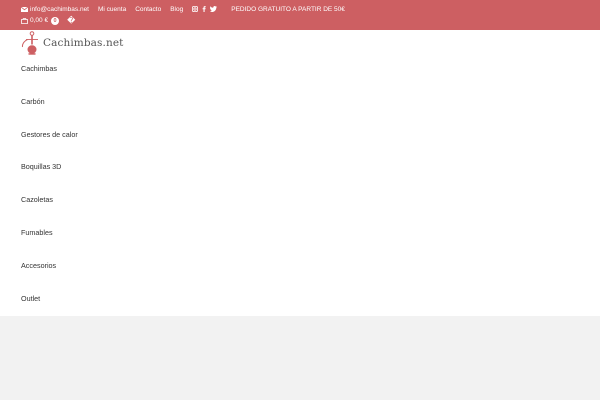 This screenshot has width=600, height=400. Describe the element at coordinates (30, 43) in the screenshot. I see `hookah-logo-icon` at that location.